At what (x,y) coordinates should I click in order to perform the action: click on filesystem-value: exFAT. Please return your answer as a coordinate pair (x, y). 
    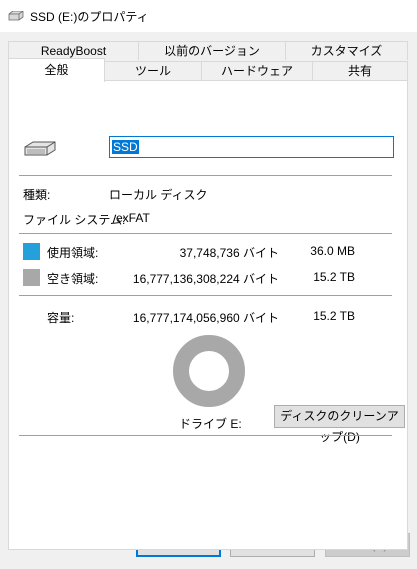
    Looking at the image, I should click on (133, 218).